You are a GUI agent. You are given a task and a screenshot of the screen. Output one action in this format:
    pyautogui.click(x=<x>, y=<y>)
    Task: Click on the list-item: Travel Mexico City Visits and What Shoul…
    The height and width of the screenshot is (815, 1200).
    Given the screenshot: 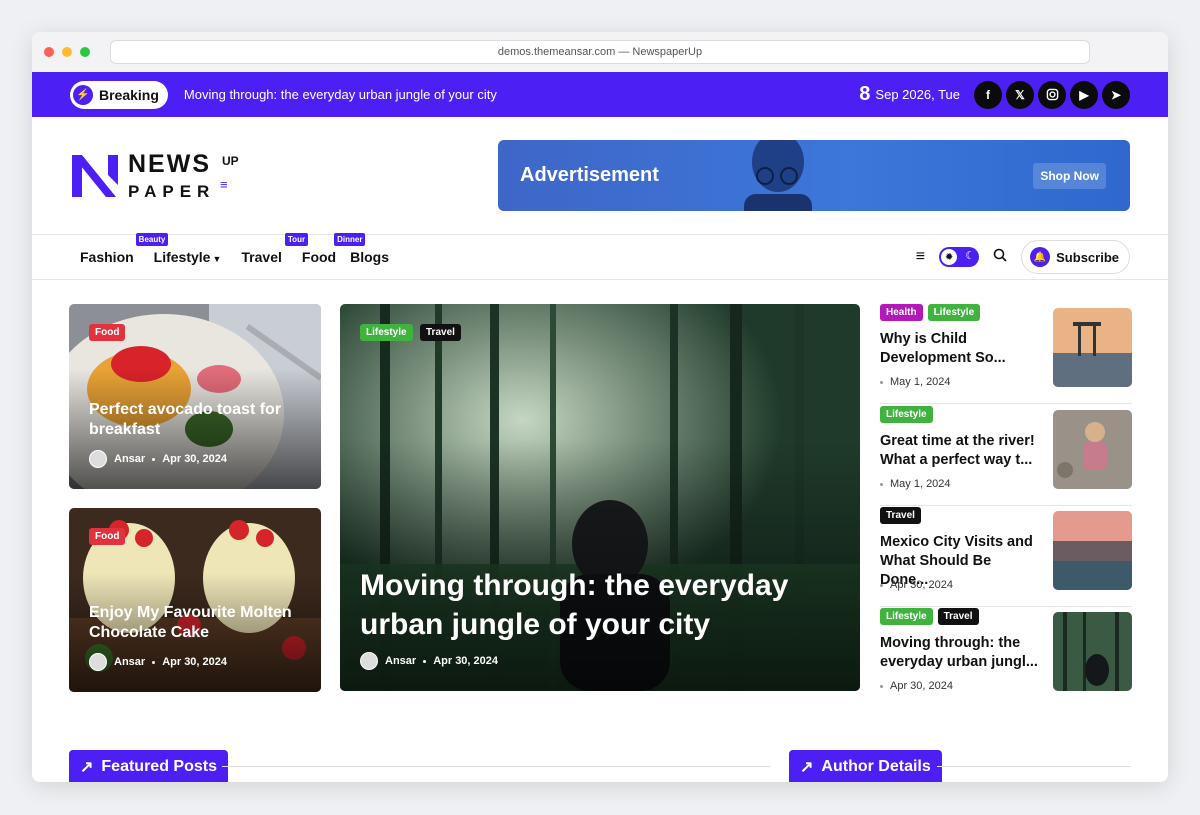 What is the action you would take?
    pyautogui.click(x=1006, y=557)
    